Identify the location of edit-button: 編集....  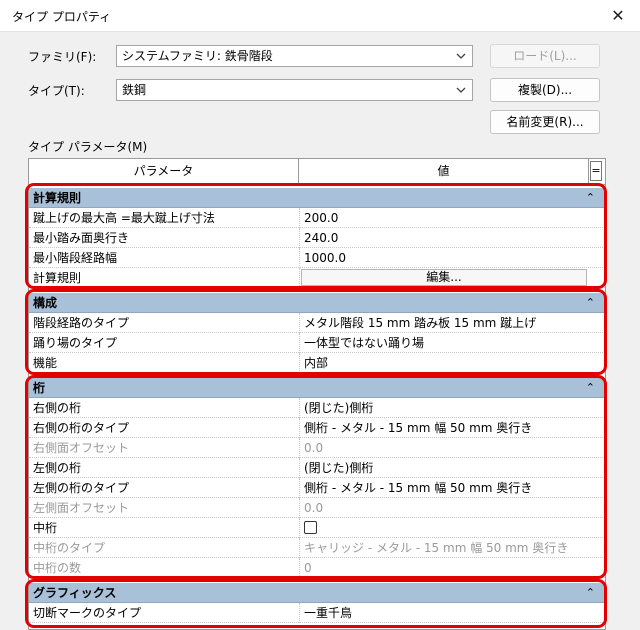
(444, 277).